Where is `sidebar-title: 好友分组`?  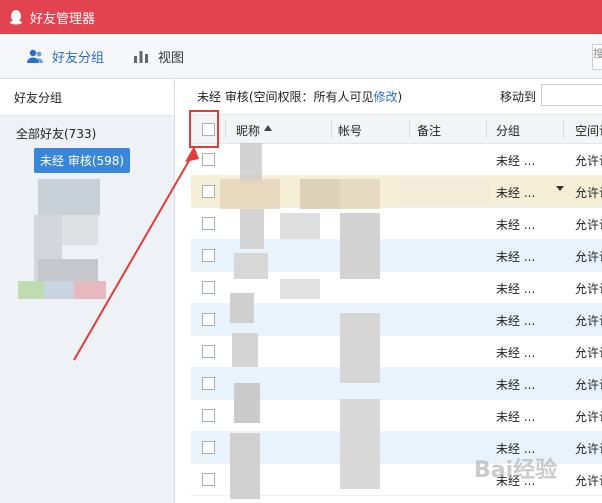
sidebar-title: 好友分组 is located at coordinates (38, 98).